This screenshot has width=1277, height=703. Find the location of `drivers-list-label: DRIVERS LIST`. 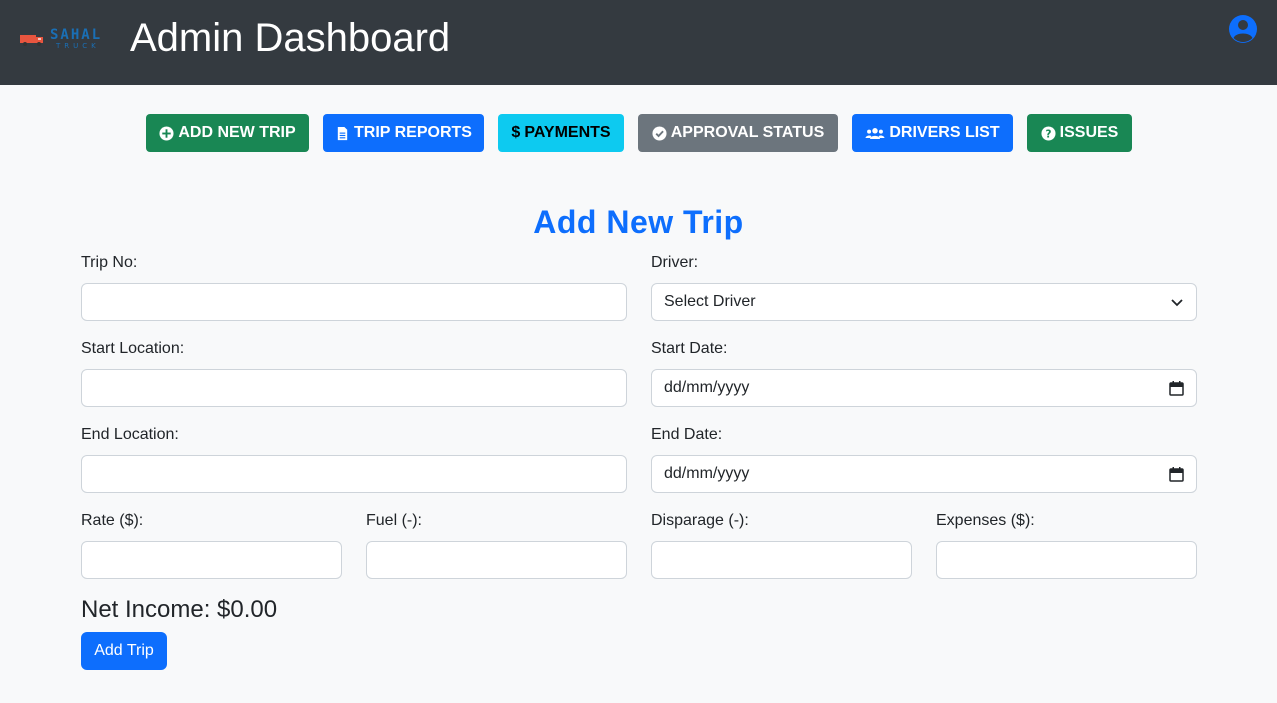

drivers-list-label: DRIVERS LIST is located at coordinates (944, 132).